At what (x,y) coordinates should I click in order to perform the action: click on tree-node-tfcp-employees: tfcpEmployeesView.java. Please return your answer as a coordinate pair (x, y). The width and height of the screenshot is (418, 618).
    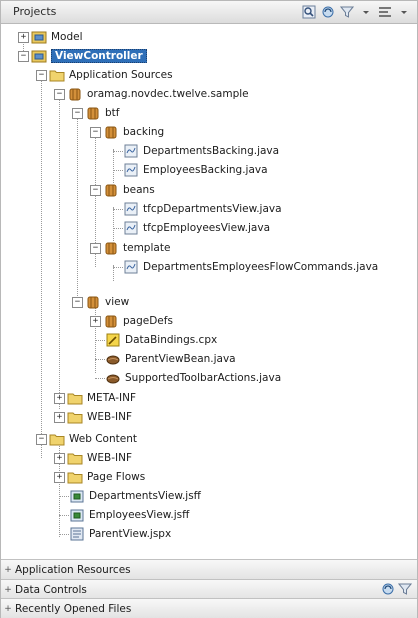
    Looking at the image, I should click on (196, 227).